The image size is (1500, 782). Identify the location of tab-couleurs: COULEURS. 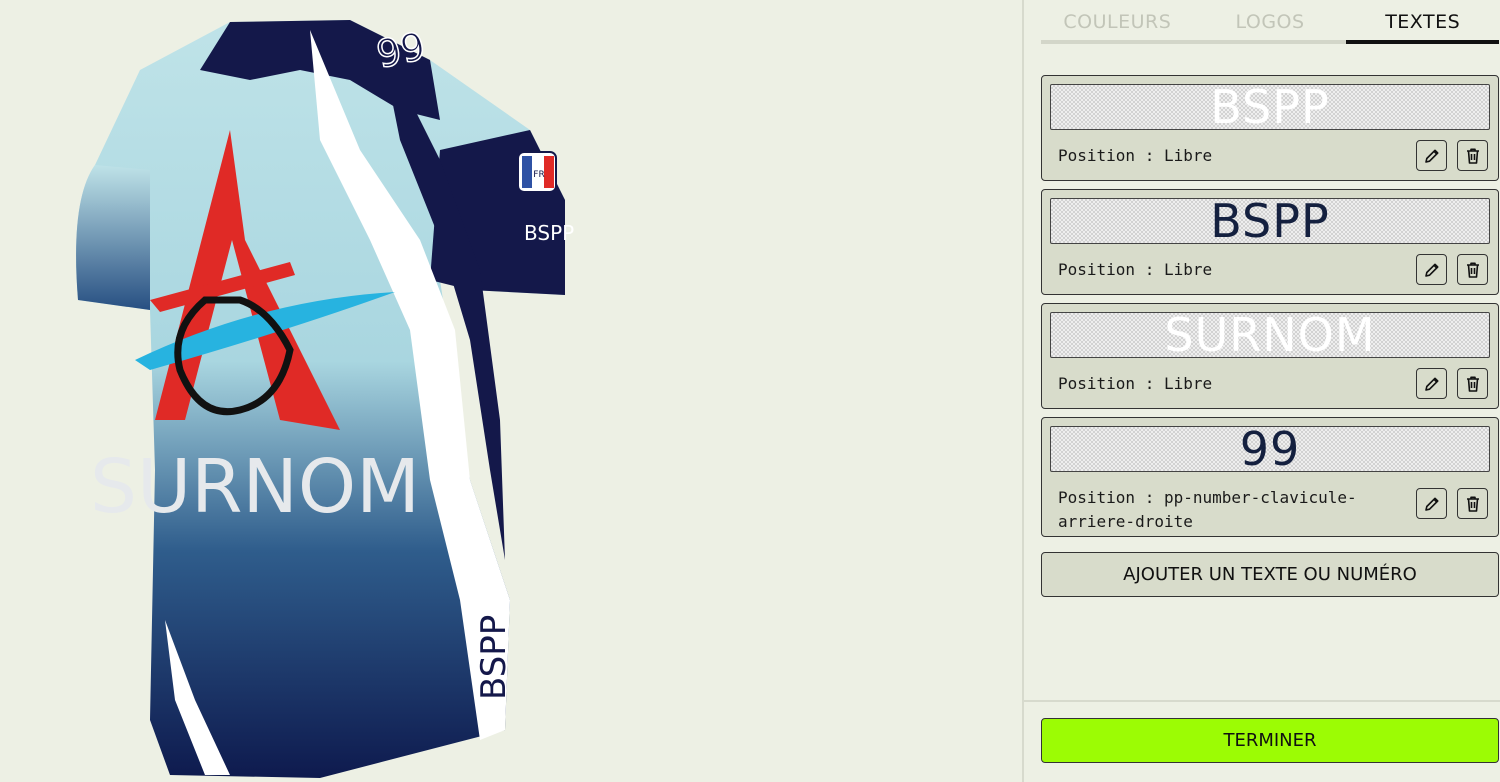
(1117, 22).